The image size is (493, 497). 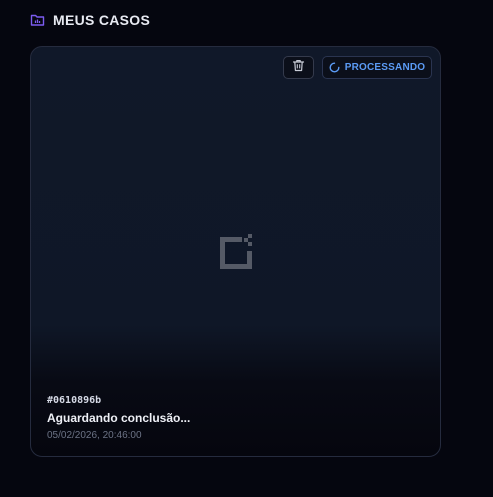 I want to click on image-placeholder-icon, so click(x=237, y=251).